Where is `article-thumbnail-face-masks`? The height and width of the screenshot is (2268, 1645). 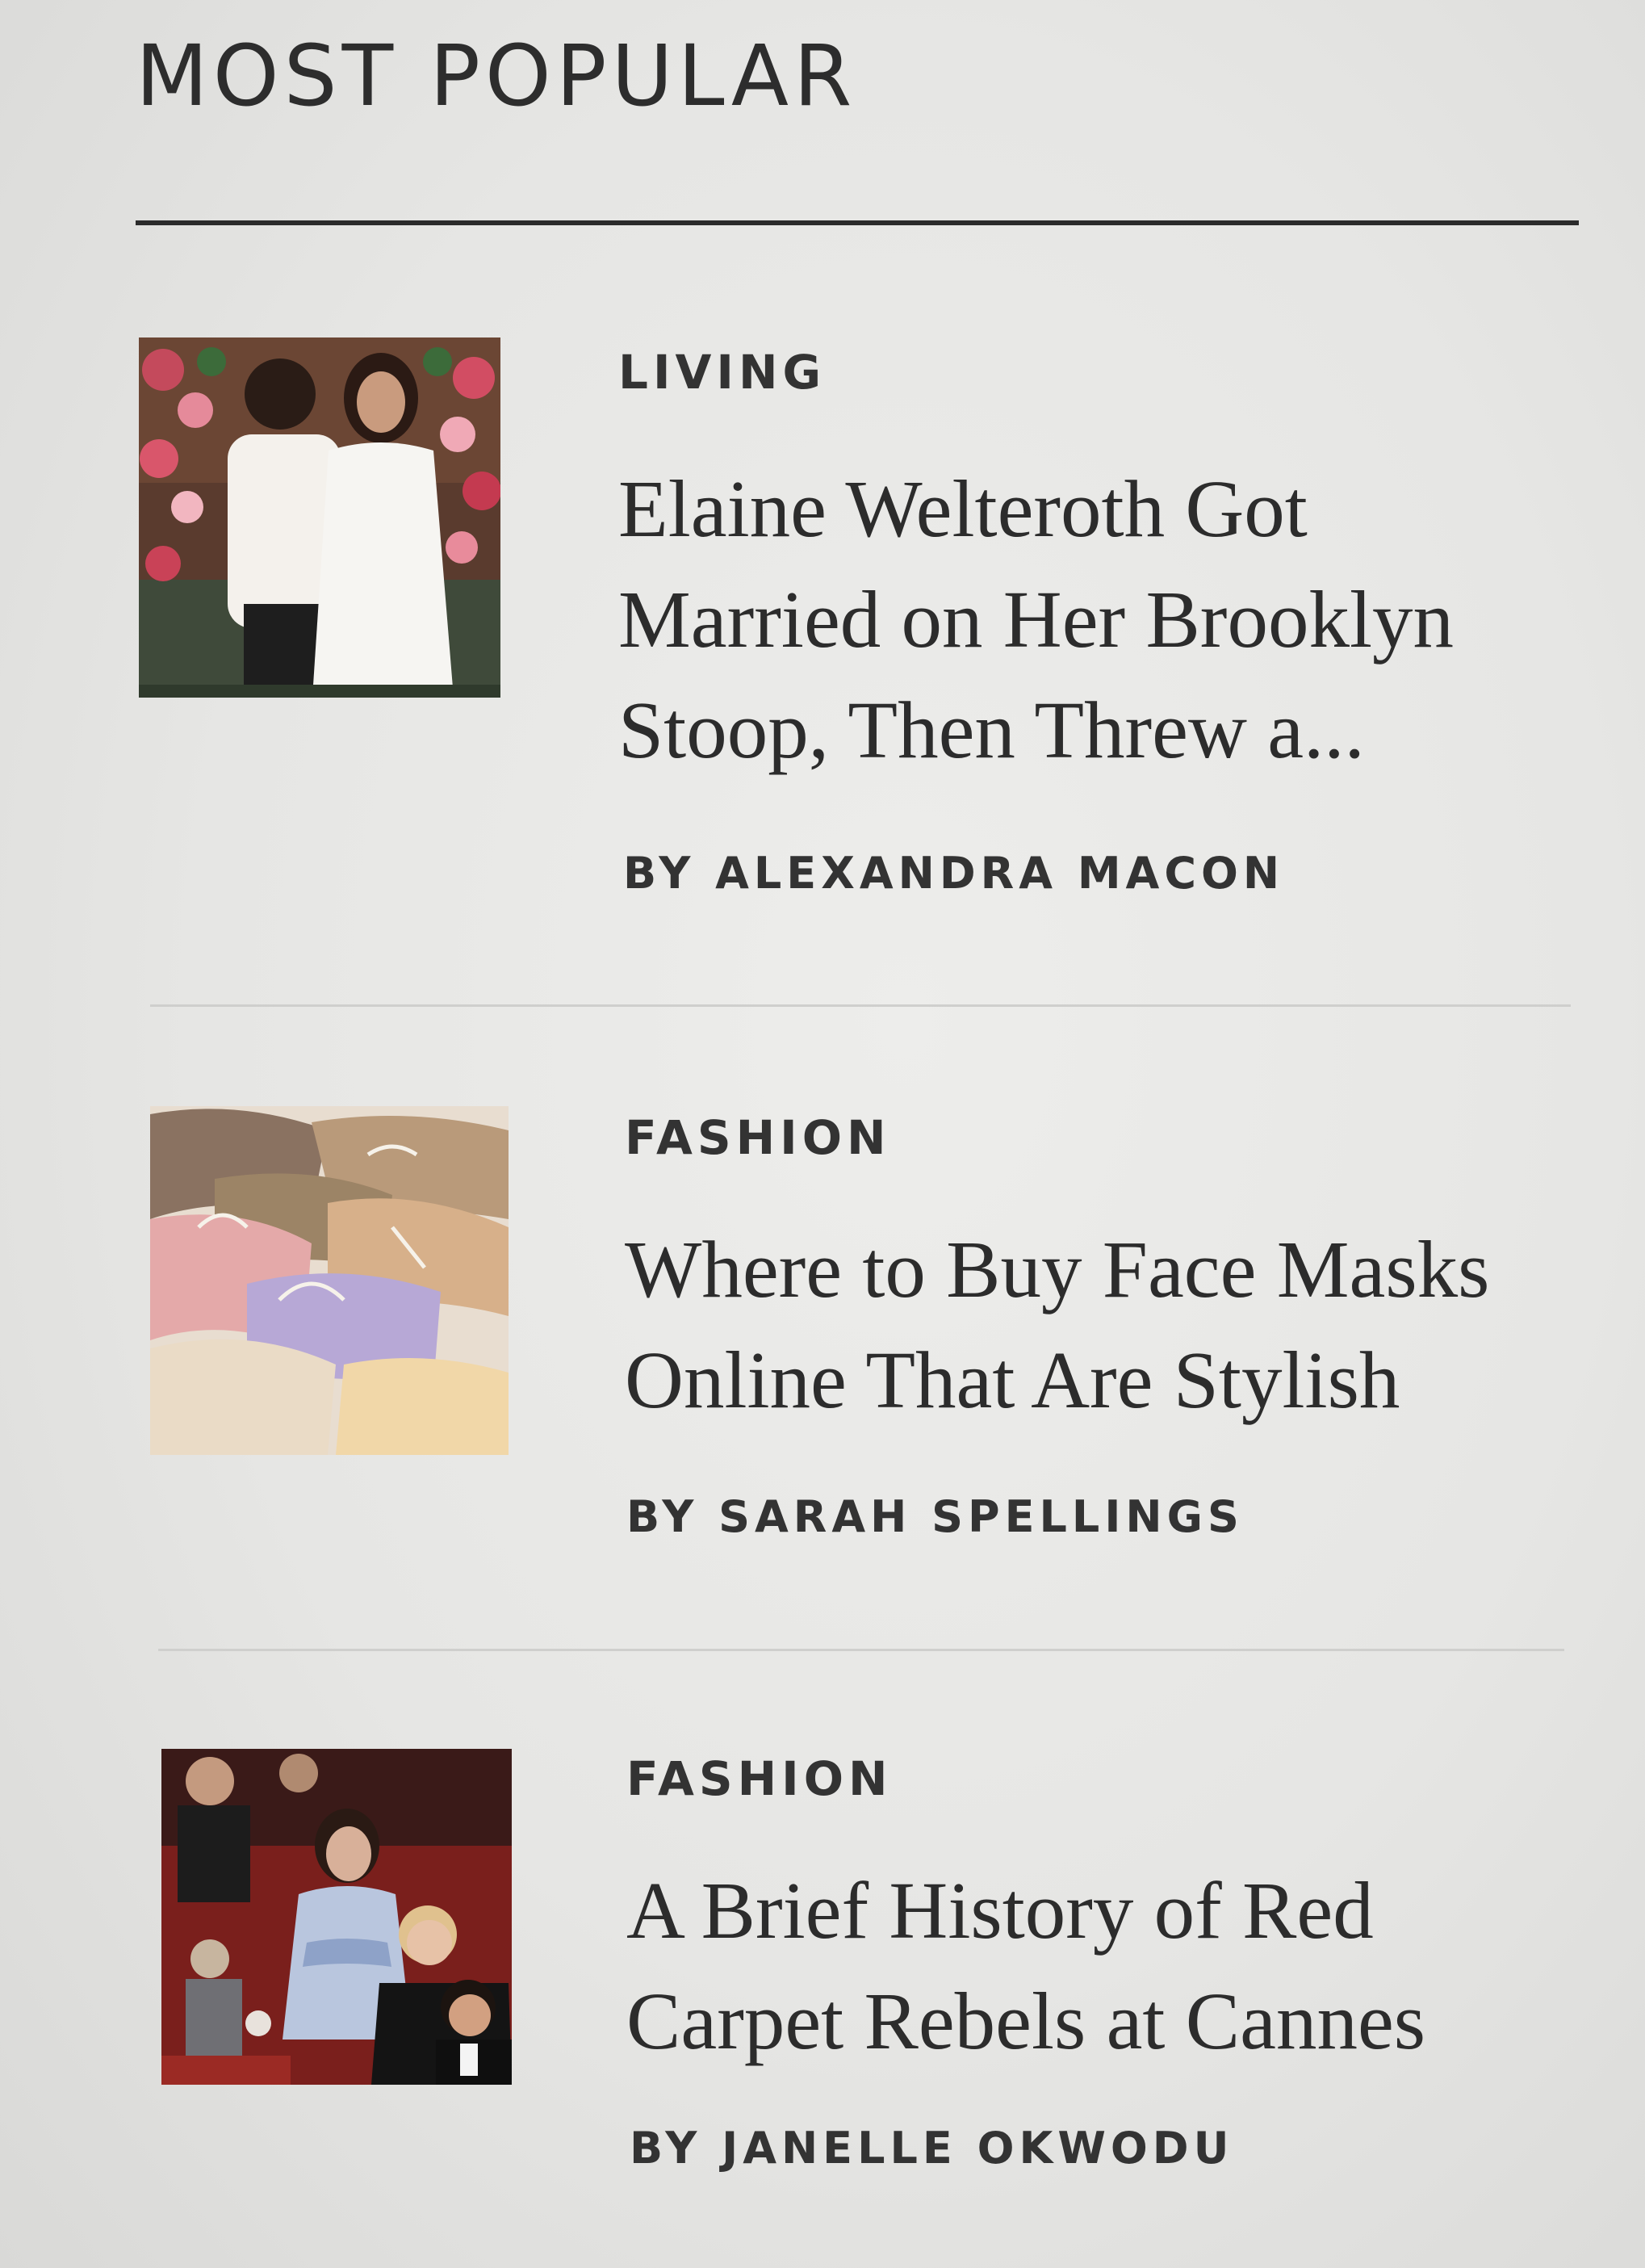 article-thumbnail-face-masks is located at coordinates (329, 1280).